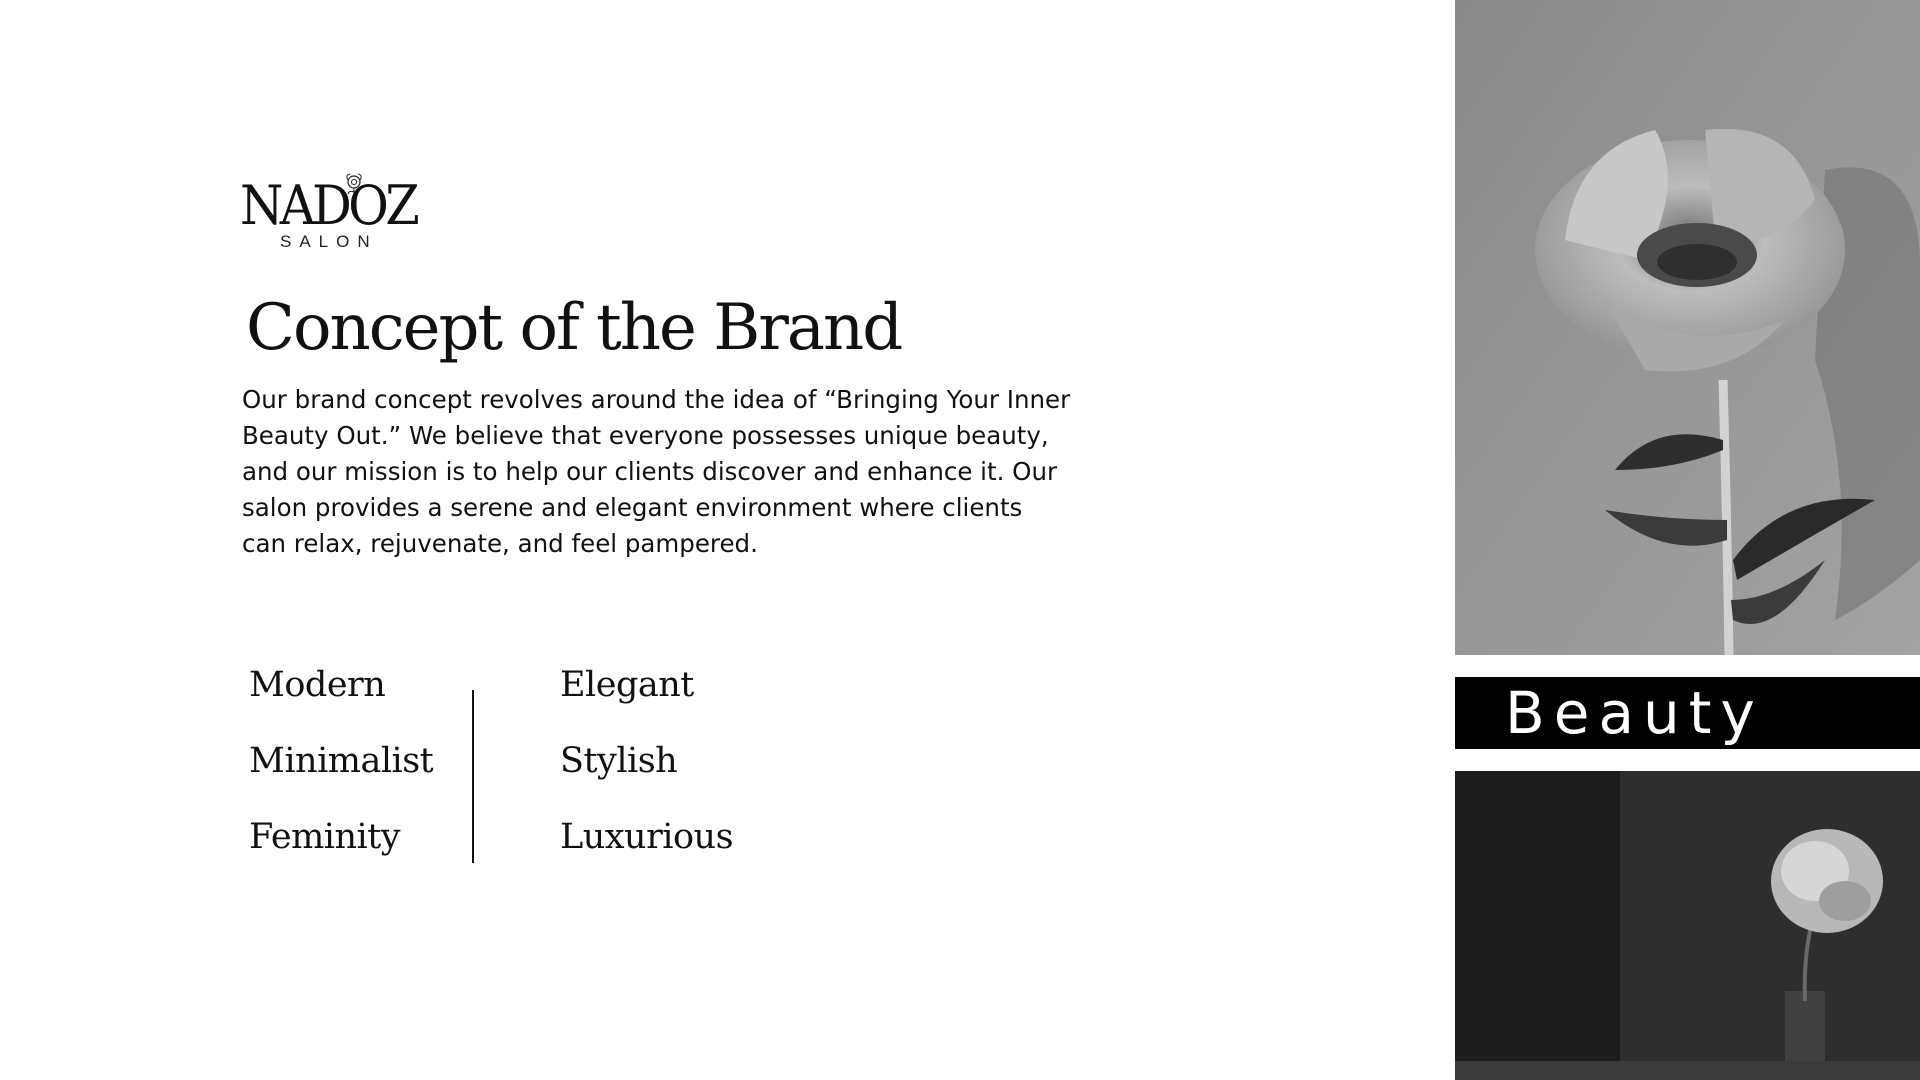  Describe the element at coordinates (1687, 327) in the screenshot. I see `peony-photo-top` at that location.